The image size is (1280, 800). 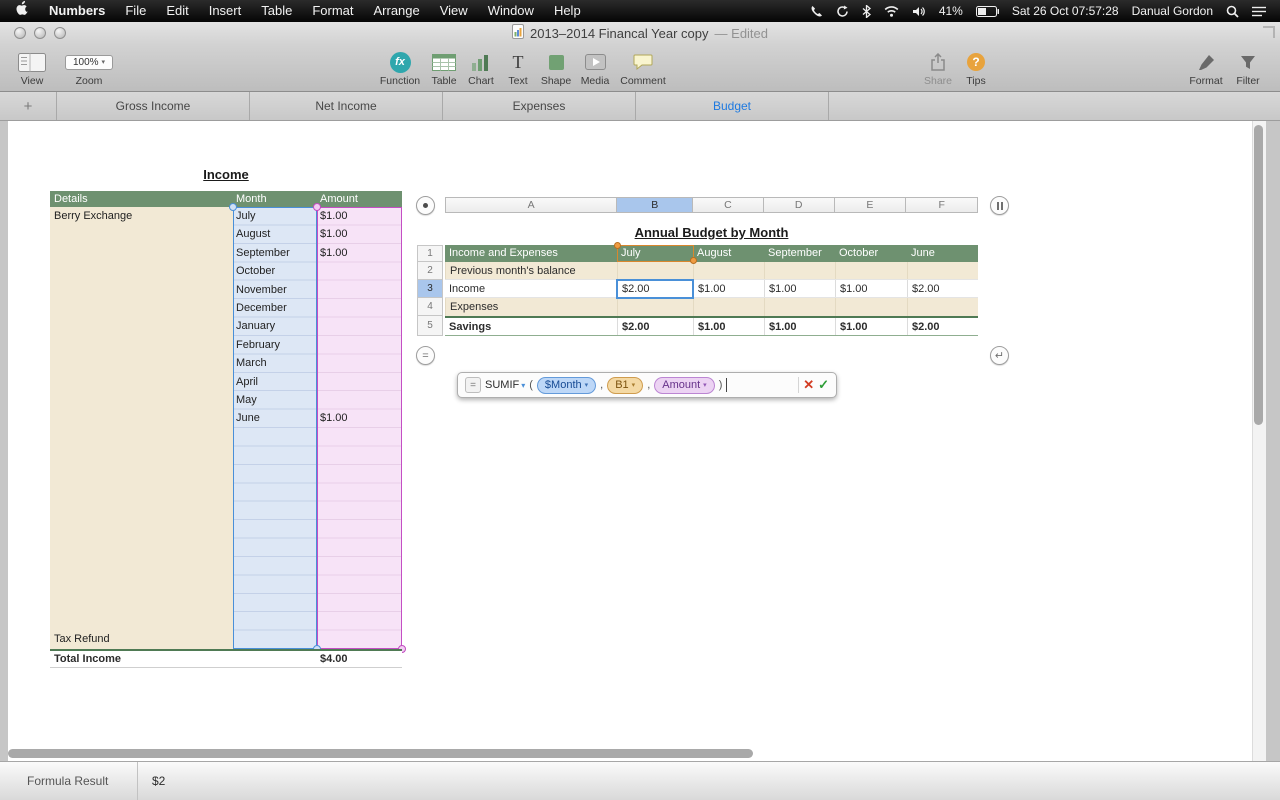 What do you see at coordinates (346, 106) in the screenshot?
I see `tab-net-income: Net Income` at bounding box center [346, 106].